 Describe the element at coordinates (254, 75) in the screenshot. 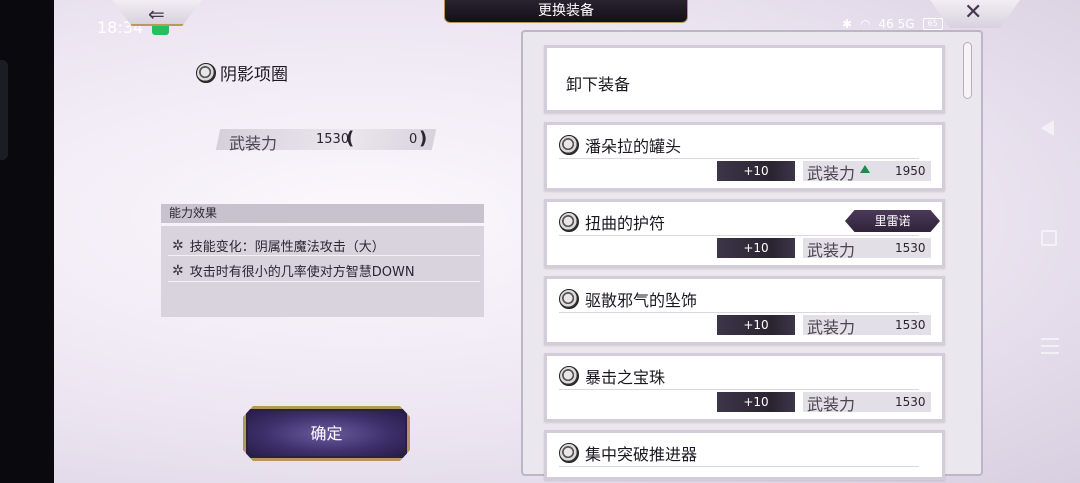

I see `selected-item-name: 阴影项圈` at that location.